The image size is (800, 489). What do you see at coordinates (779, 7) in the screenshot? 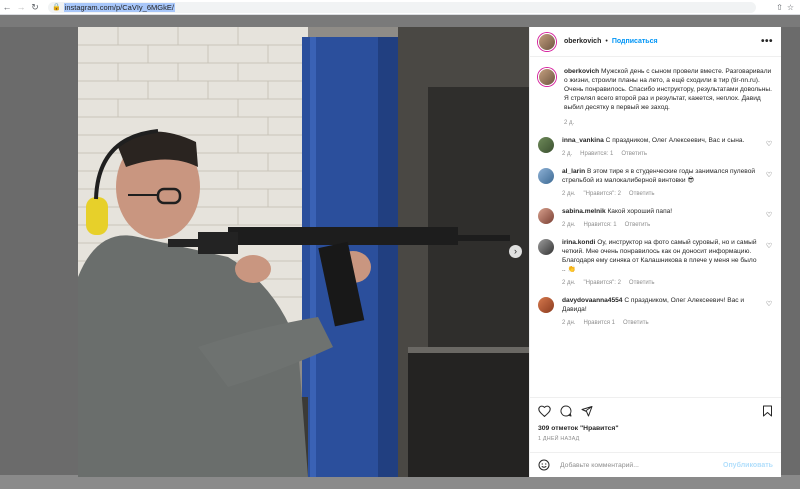
I see `share-page-icon: ⇧` at bounding box center [779, 7].